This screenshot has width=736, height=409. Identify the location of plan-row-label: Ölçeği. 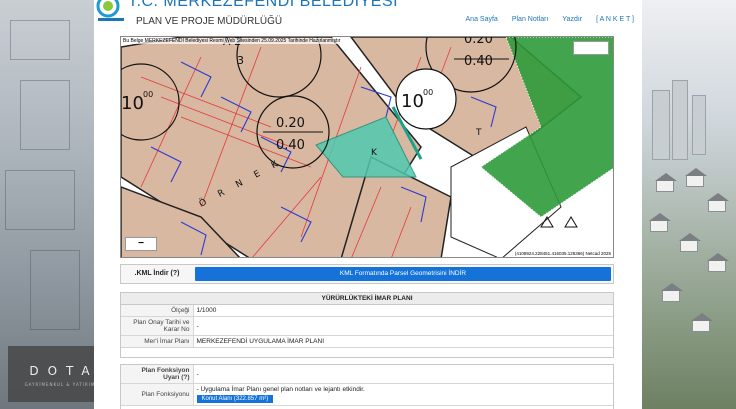
(157, 311).